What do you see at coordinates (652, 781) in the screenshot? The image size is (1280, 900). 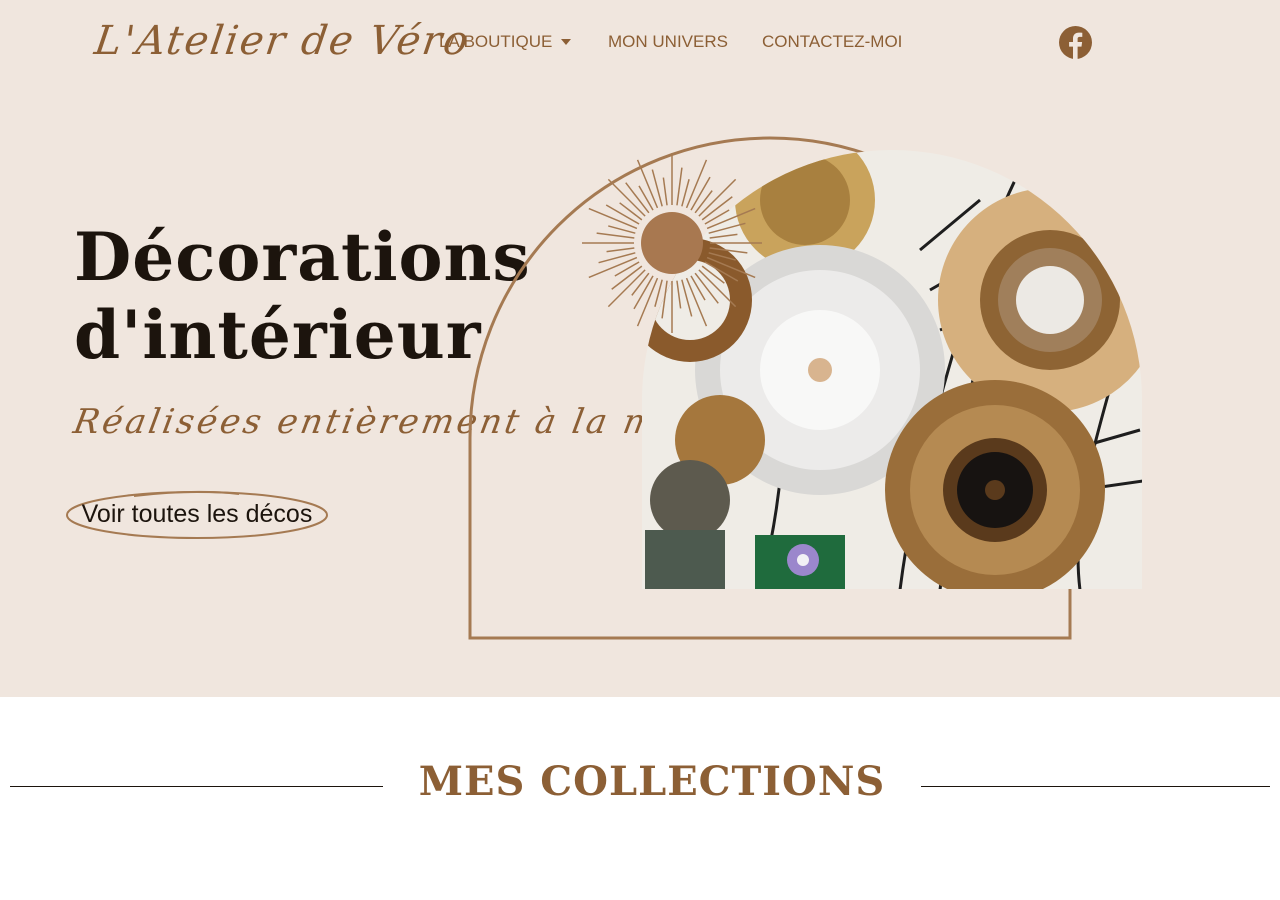 I see `collections-title: MES COLLECTIONS` at bounding box center [652, 781].